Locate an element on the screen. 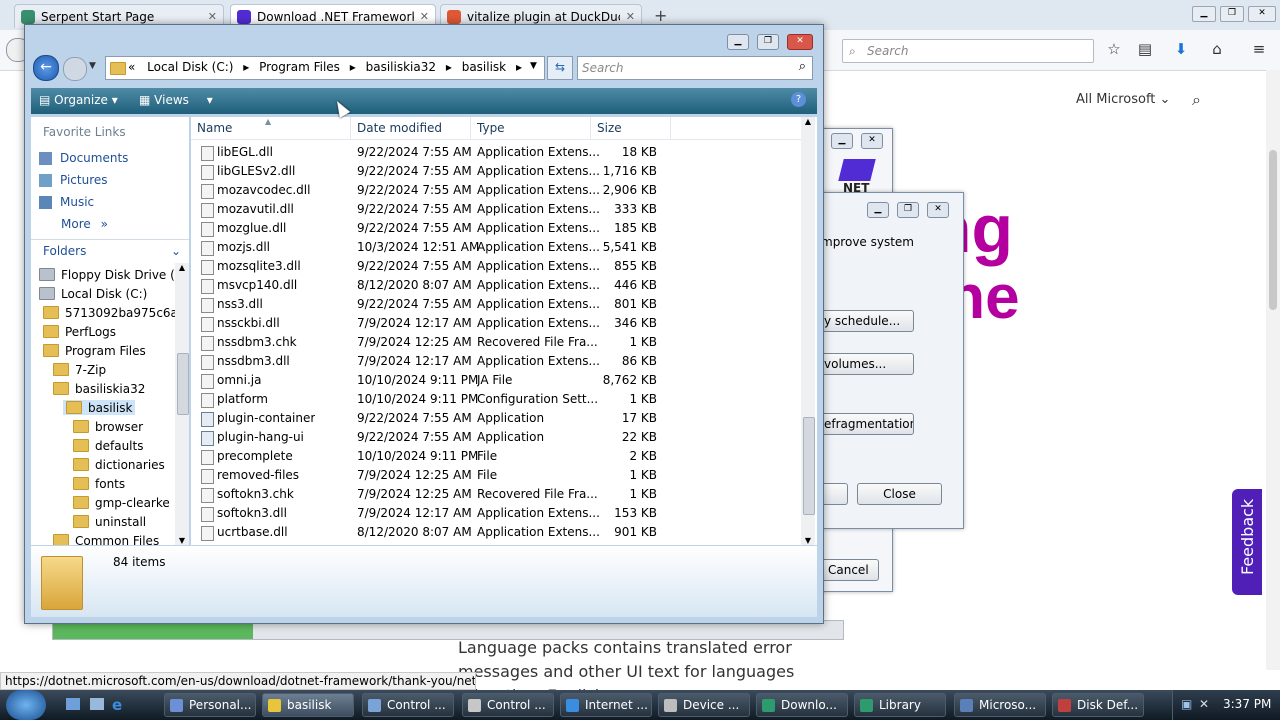  column-header-date: Date modified is located at coordinates (411, 128).